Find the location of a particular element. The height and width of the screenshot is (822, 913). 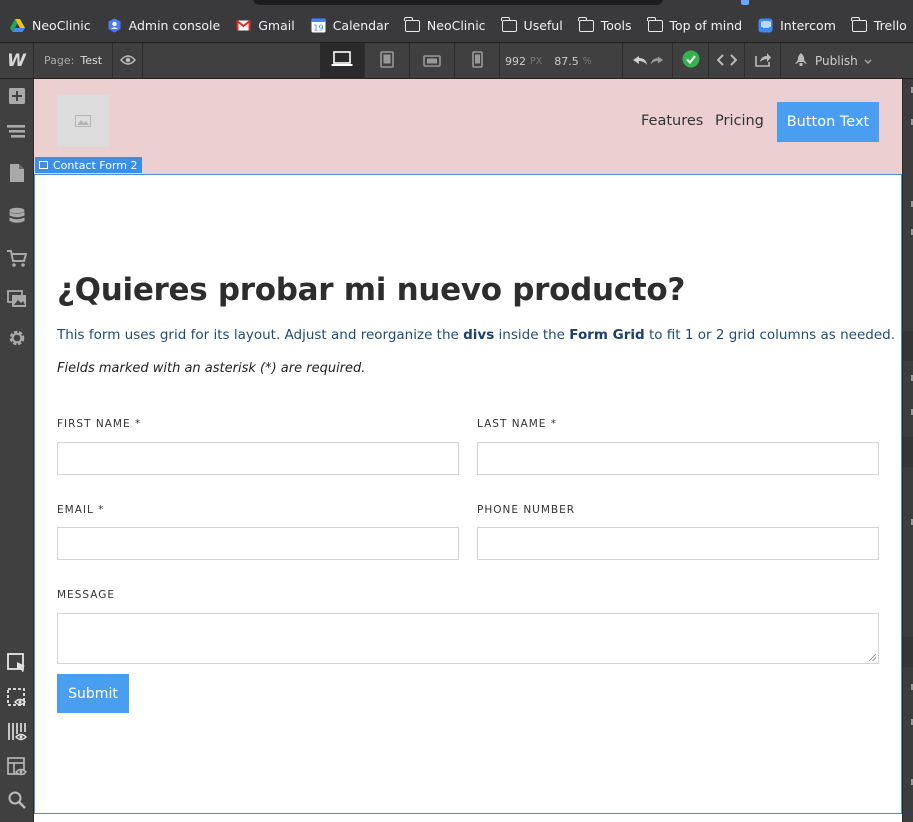

message-textarea is located at coordinates (468, 638).